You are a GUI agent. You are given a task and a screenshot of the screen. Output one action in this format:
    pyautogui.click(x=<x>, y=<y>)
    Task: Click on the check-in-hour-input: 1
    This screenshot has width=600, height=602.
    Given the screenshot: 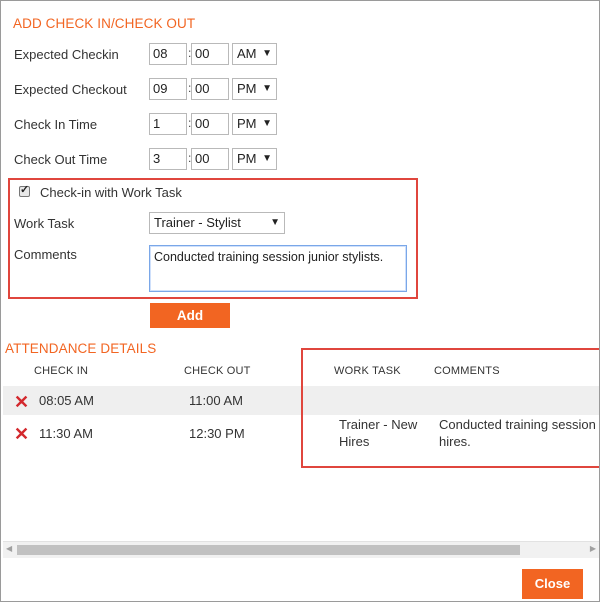 What is the action you would take?
    pyautogui.click(x=168, y=124)
    